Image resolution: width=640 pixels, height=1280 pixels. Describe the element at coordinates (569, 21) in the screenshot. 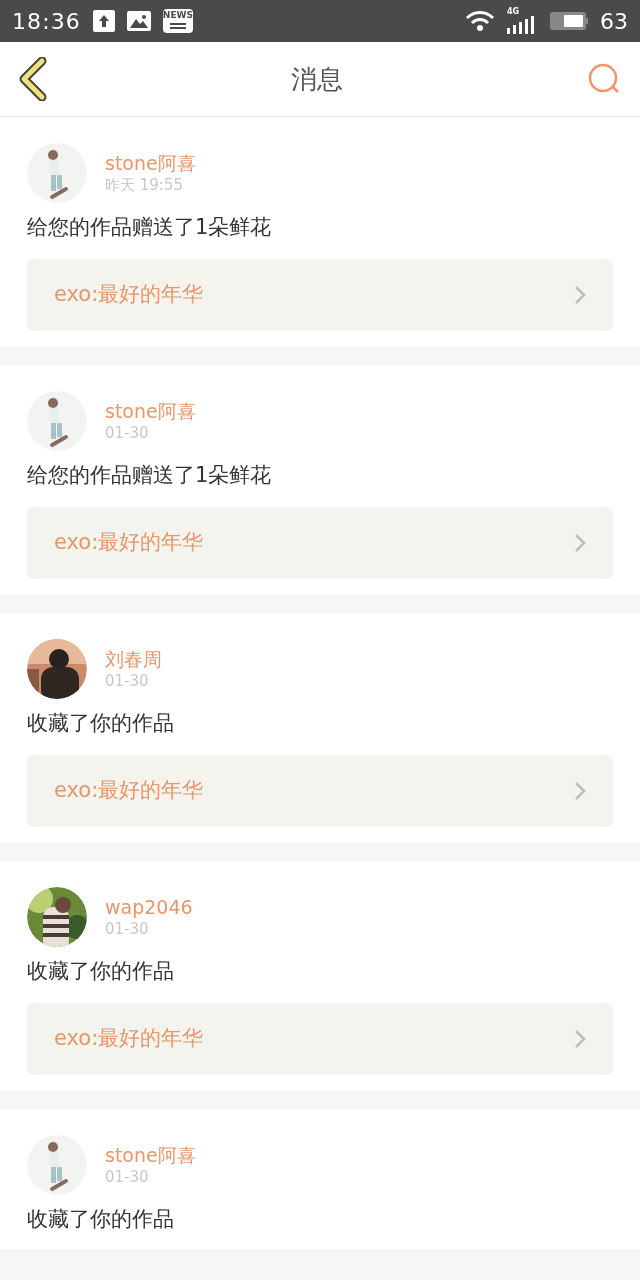

I see `battery-icon` at that location.